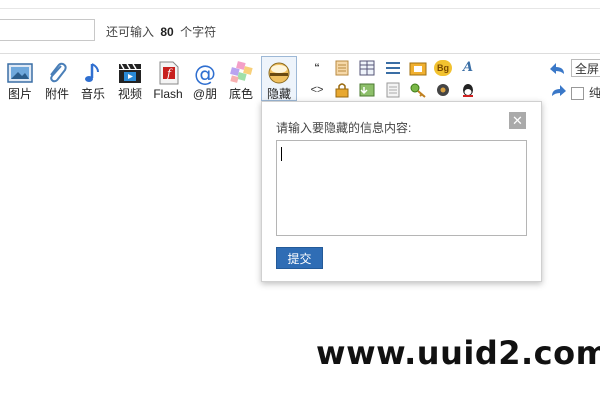 This screenshot has width=600, height=400. I want to click on hide-content-icon, so click(279, 73).